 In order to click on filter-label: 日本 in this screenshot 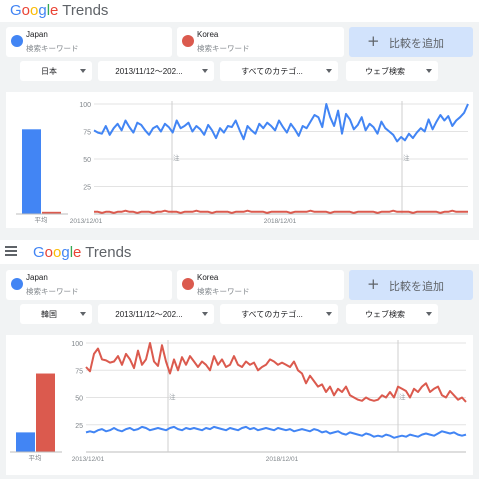, I will do `click(49, 71)`.